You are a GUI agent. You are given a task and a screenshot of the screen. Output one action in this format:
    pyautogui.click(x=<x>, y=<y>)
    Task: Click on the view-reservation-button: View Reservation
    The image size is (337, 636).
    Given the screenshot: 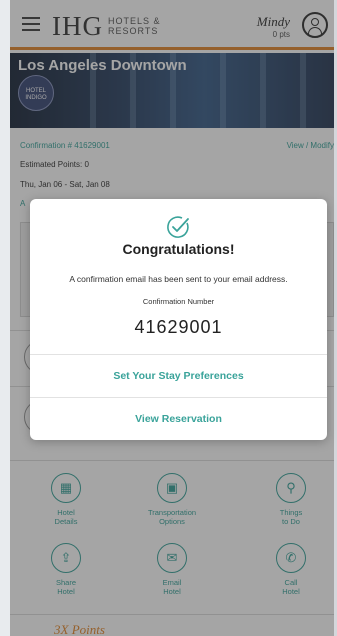 What is the action you would take?
    pyautogui.click(x=178, y=419)
    